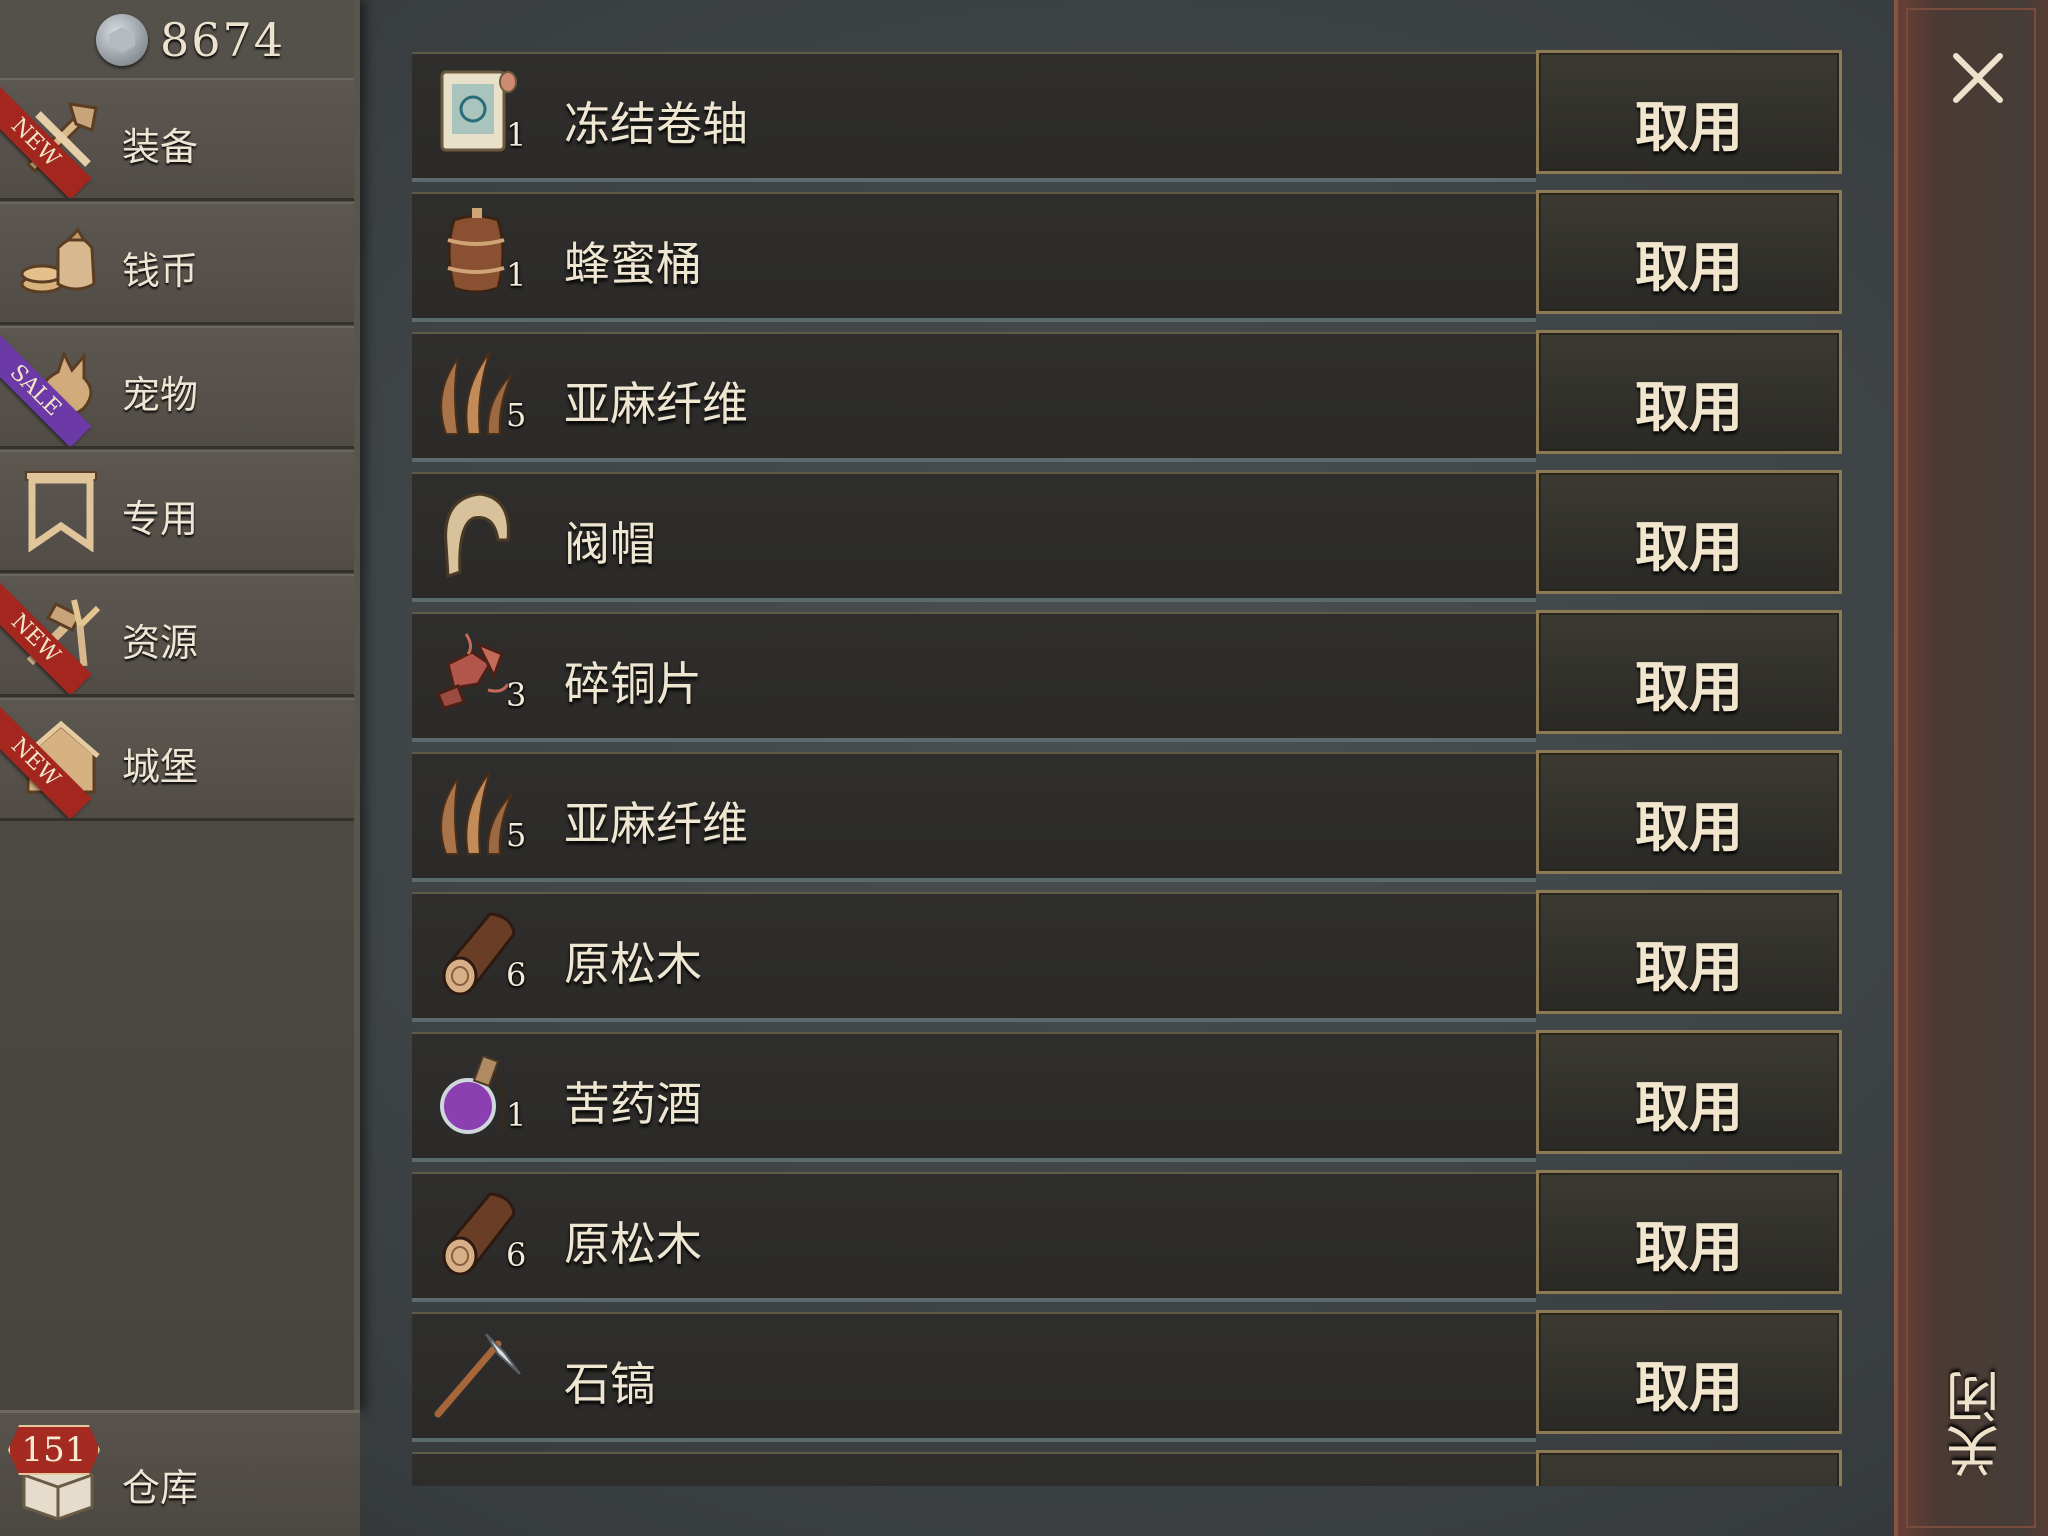 The height and width of the screenshot is (1536, 2048). What do you see at coordinates (633, 684) in the screenshot?
I see `item-name: 碎铜片` at bounding box center [633, 684].